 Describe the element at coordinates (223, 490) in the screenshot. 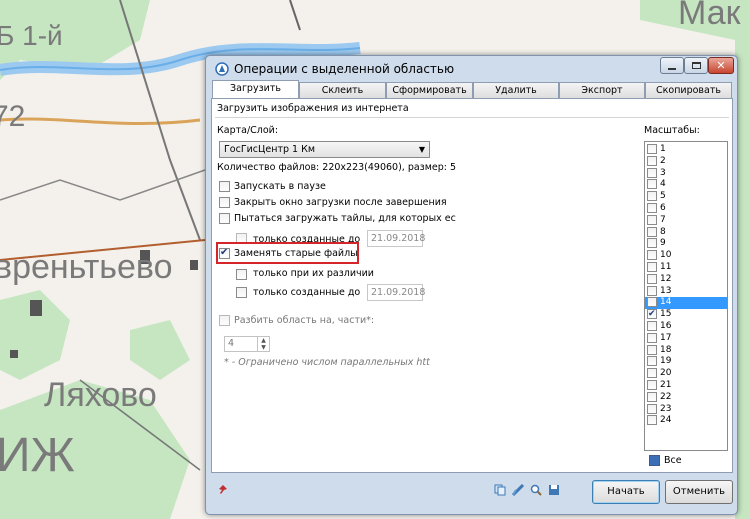

I see `pin-icon` at that location.